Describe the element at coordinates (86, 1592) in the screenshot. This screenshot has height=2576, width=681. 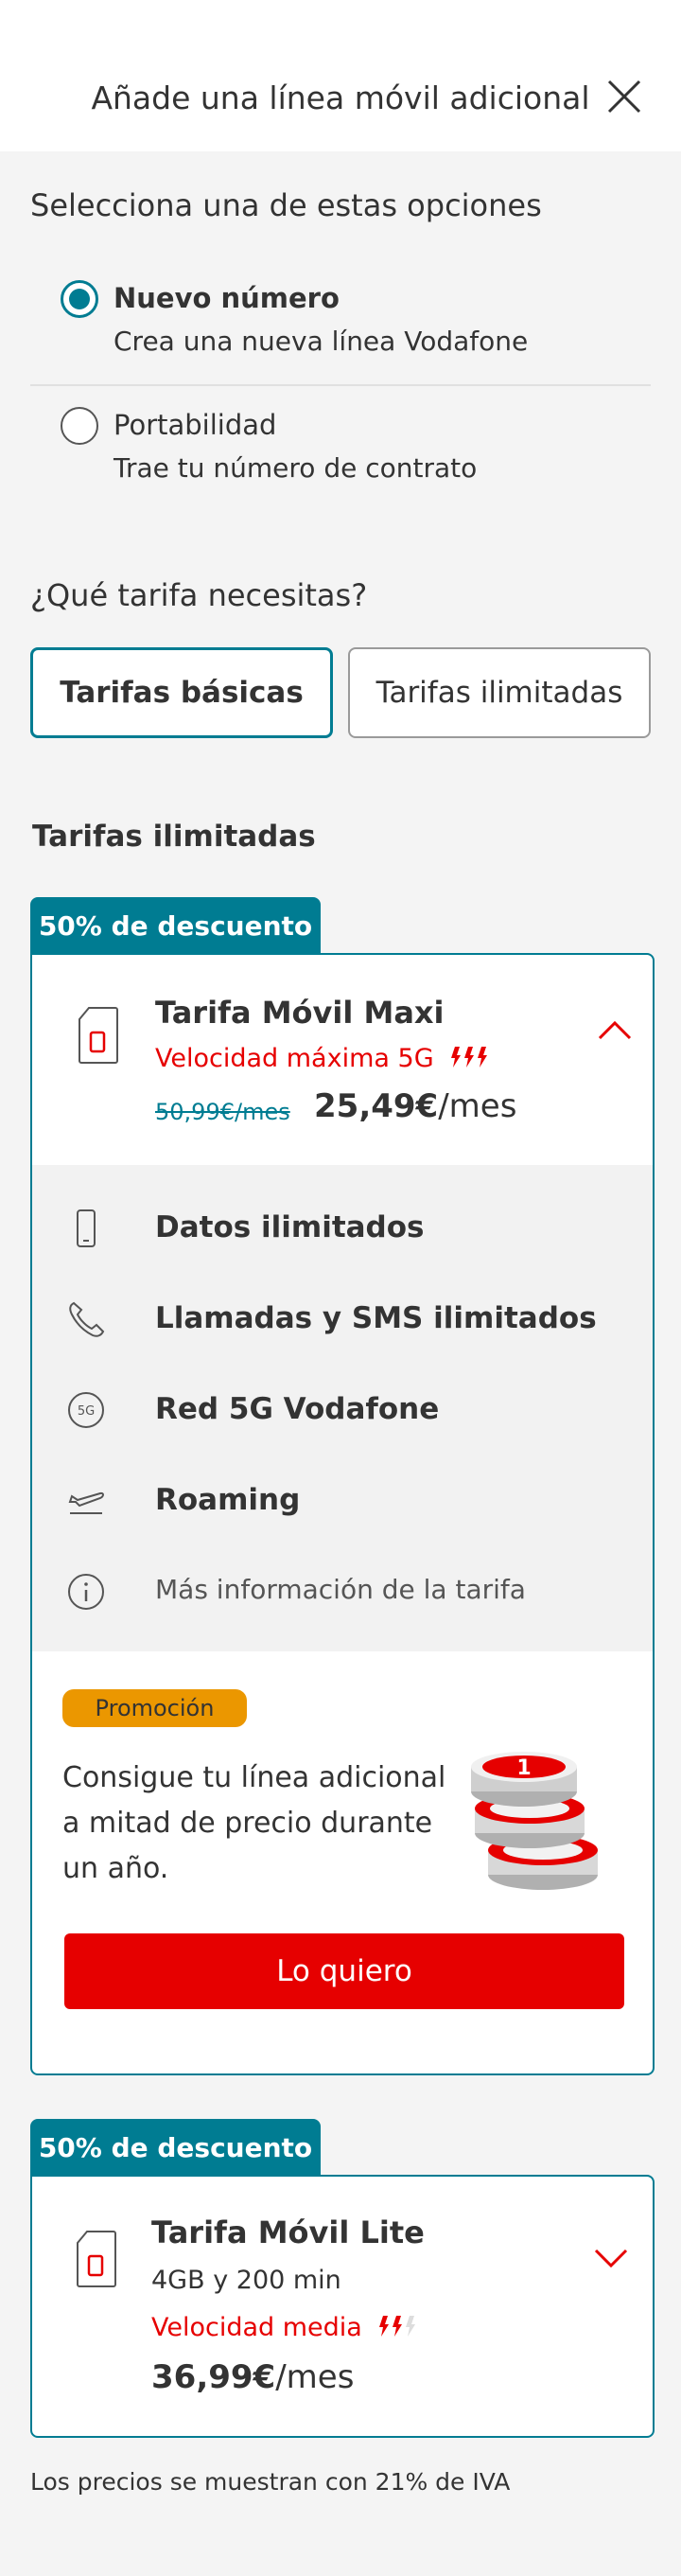
I see `info-icon` at that location.